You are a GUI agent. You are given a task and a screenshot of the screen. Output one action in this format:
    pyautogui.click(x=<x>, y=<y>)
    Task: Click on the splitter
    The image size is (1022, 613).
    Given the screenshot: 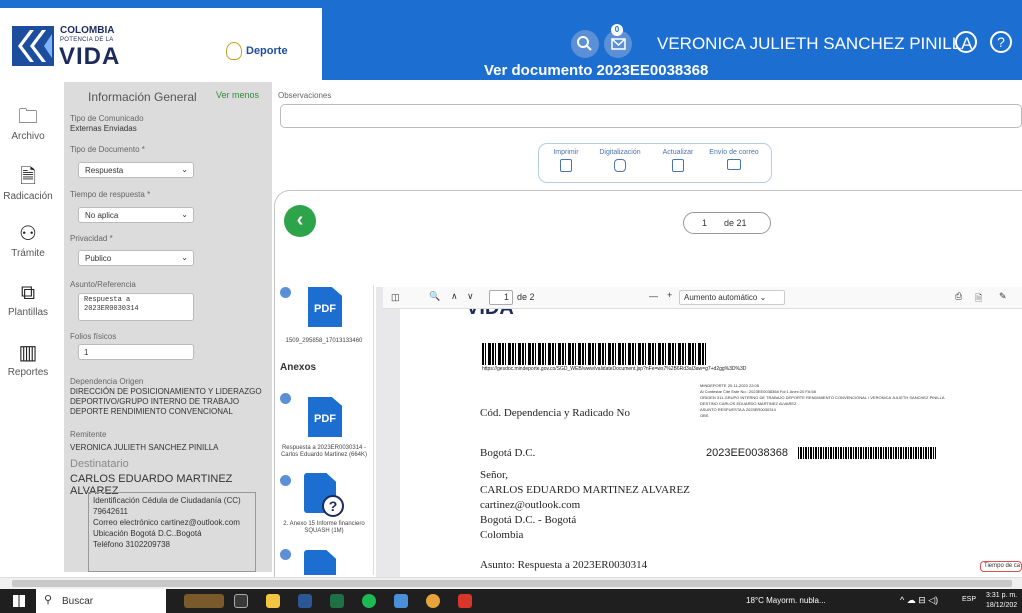 What is the action you would take?
    pyautogui.click(x=379, y=432)
    